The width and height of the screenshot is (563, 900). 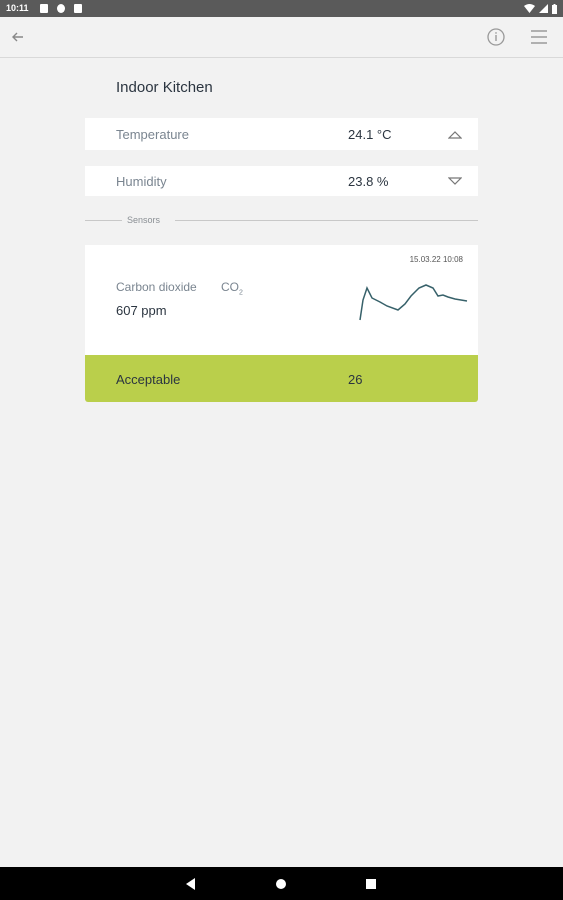 I want to click on sensor-symbol: CO2, so click(x=232, y=288).